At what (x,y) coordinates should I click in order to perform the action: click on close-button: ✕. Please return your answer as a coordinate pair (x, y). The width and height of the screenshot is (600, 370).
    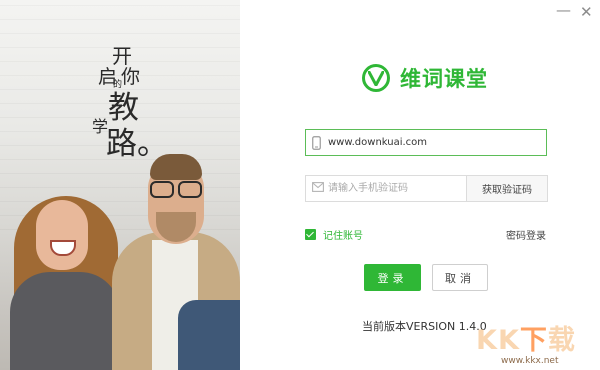
    Looking at the image, I should click on (586, 12).